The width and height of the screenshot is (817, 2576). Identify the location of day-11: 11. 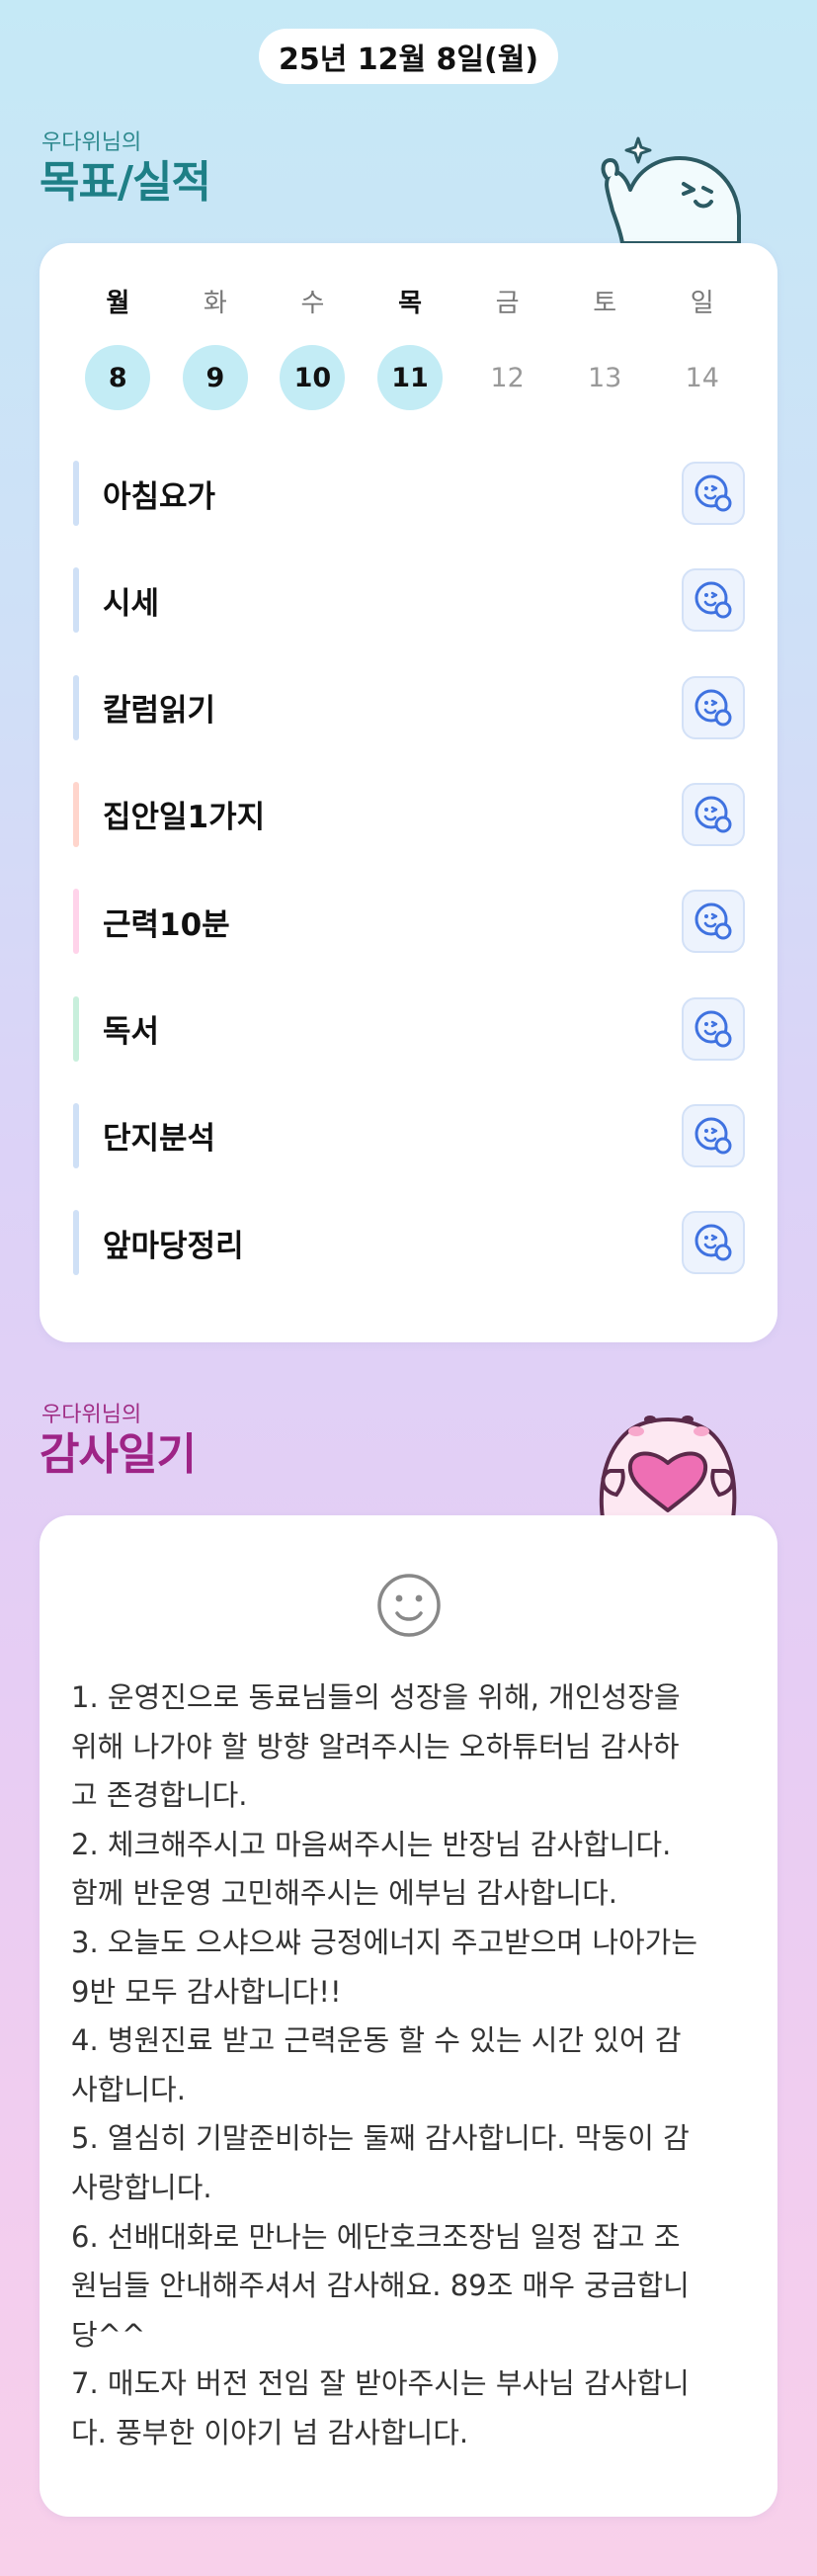
(410, 377).